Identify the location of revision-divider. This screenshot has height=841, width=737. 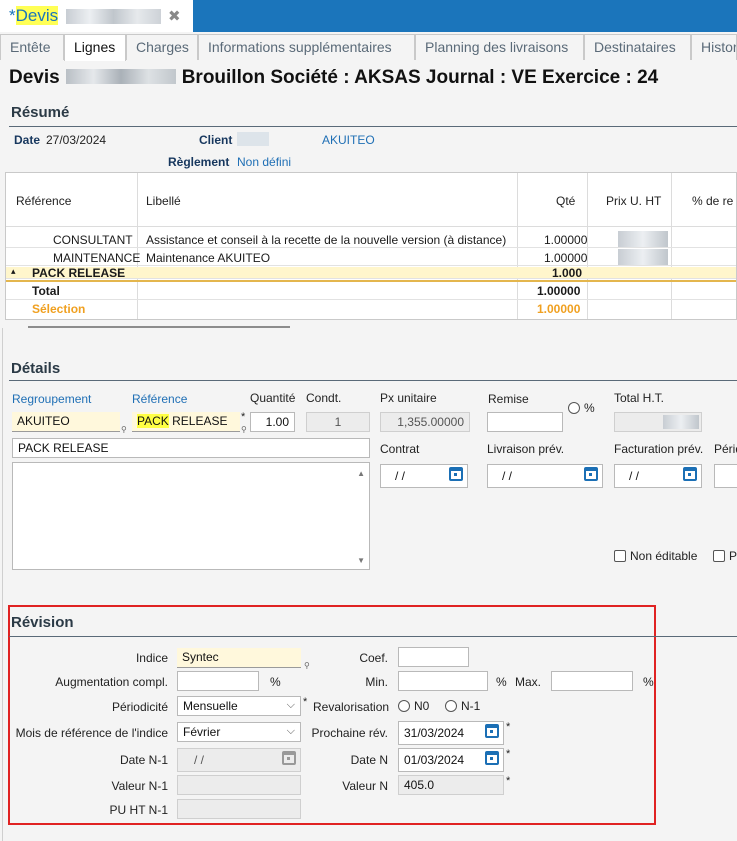
(373, 636).